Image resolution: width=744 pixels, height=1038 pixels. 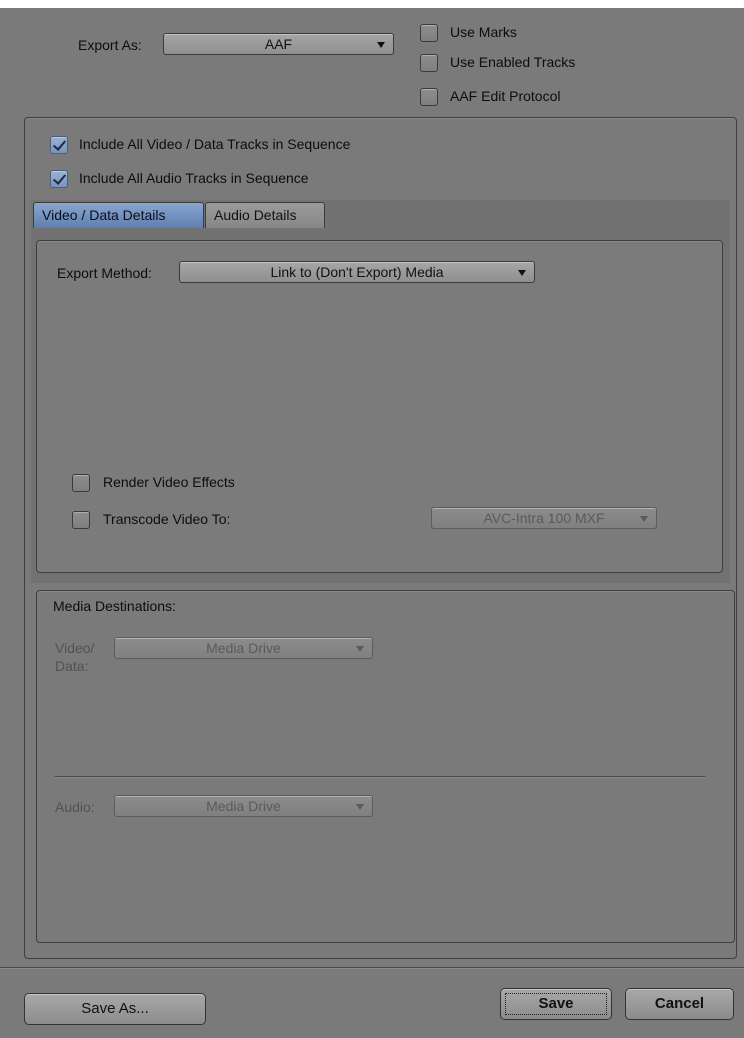 I want to click on top-clip, so click(x=372, y=4).